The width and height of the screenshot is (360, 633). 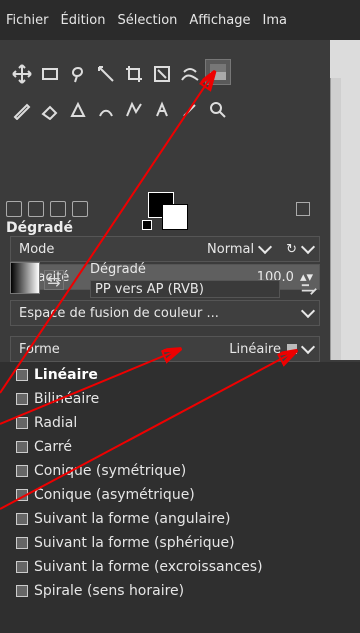 What do you see at coordinates (54, 280) in the screenshot?
I see `reverse-gradient-icon: ⇆` at bounding box center [54, 280].